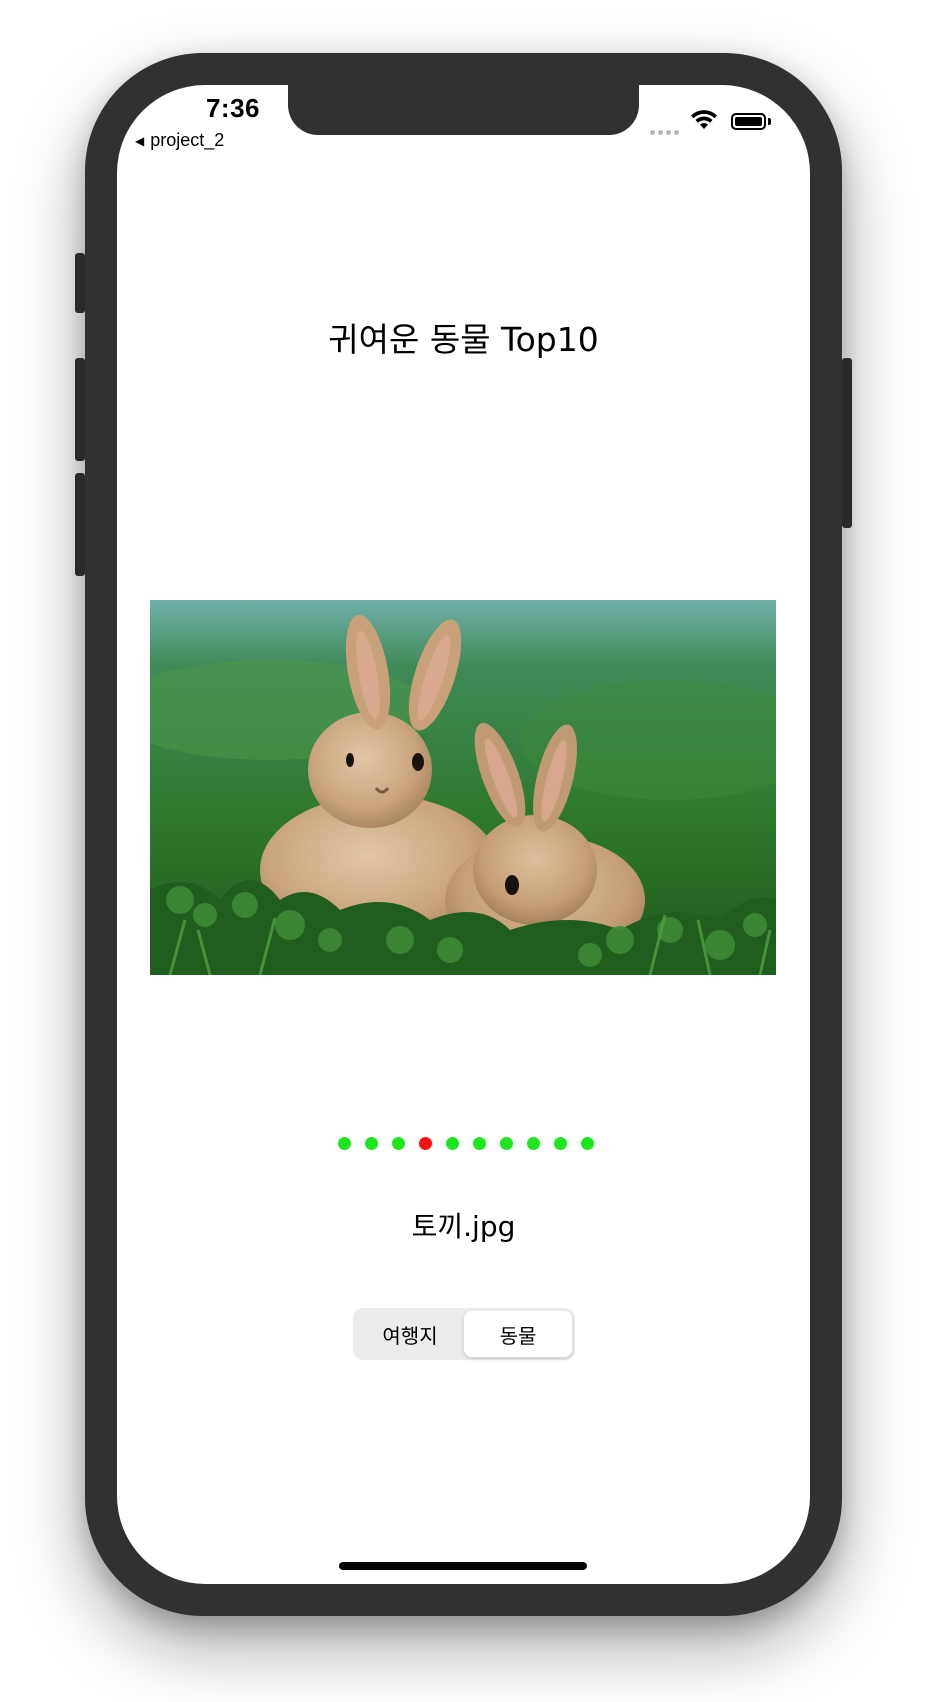 The height and width of the screenshot is (1702, 926). I want to click on cellular-signal-icon, so click(664, 132).